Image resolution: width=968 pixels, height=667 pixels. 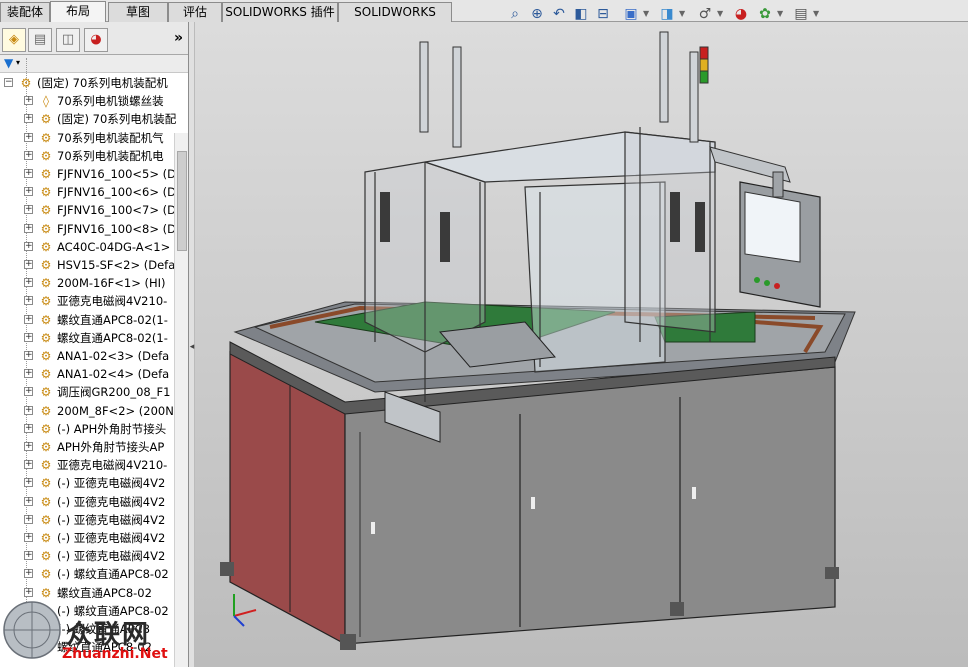 I want to click on dynamic-annotation-icon: ⊟, so click(x=603, y=14).